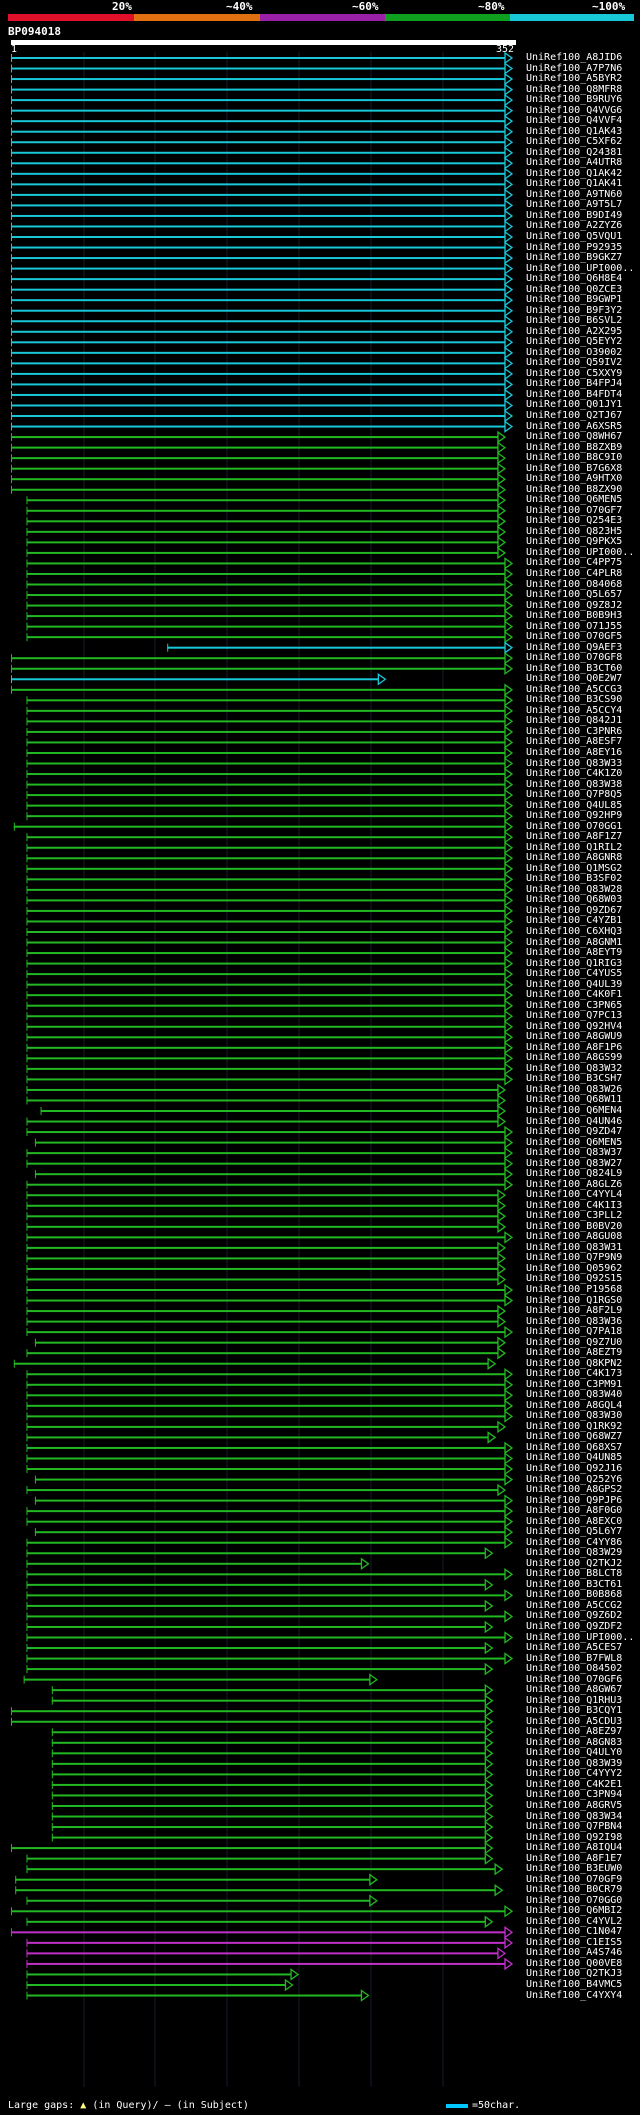  Describe the element at coordinates (574, 1689) in the screenshot. I see `hit-label: UniRef100_A8GW67` at that location.